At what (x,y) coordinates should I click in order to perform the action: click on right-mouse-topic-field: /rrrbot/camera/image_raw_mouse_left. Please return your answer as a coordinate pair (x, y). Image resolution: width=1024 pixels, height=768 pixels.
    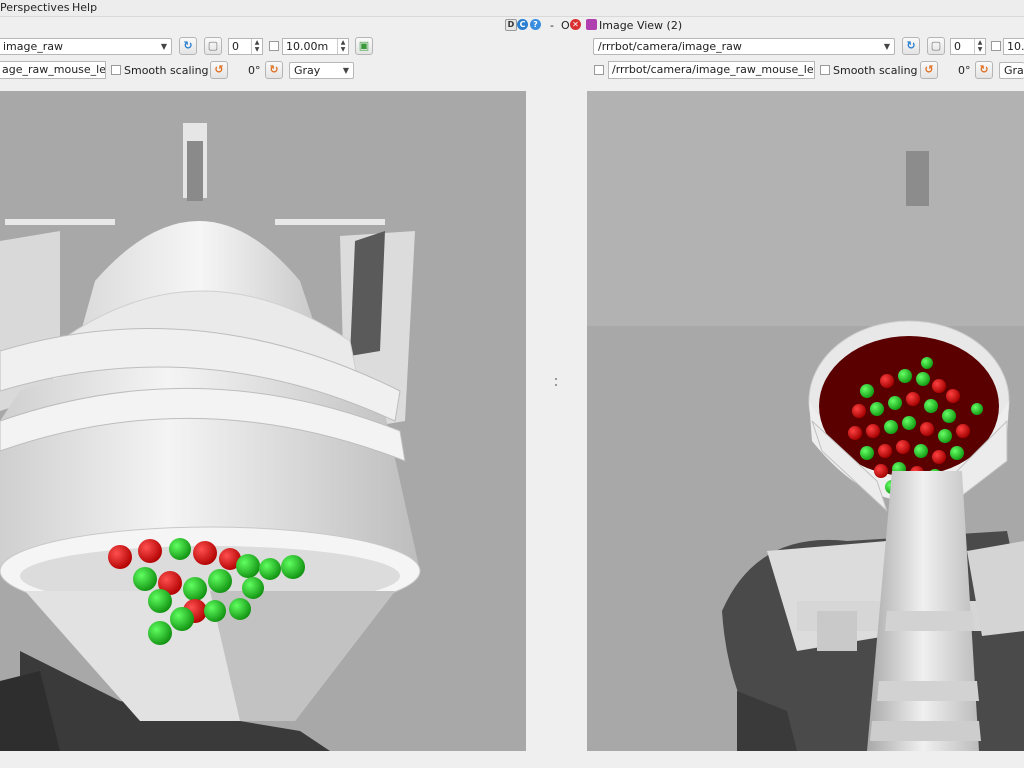
    Looking at the image, I should click on (711, 70).